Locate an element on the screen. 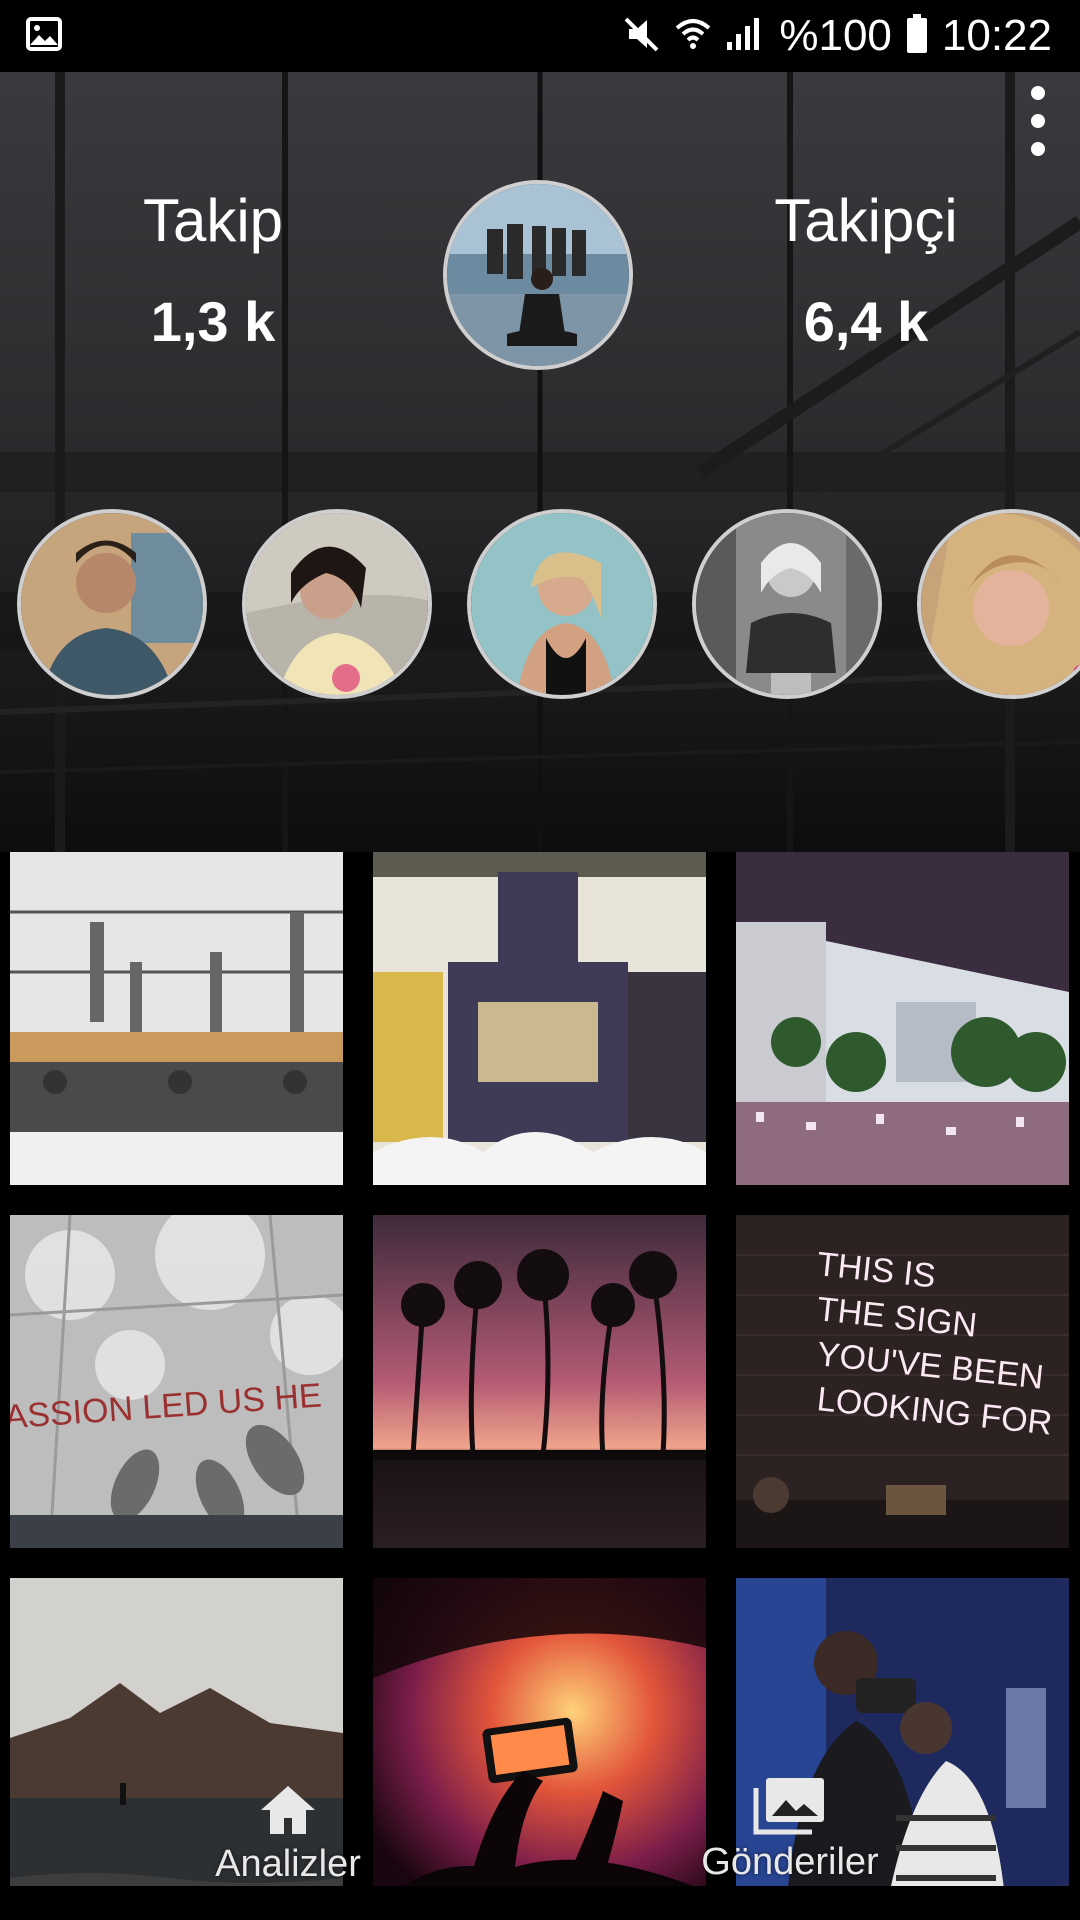  following-count: 1,3 k is located at coordinates (213, 321).